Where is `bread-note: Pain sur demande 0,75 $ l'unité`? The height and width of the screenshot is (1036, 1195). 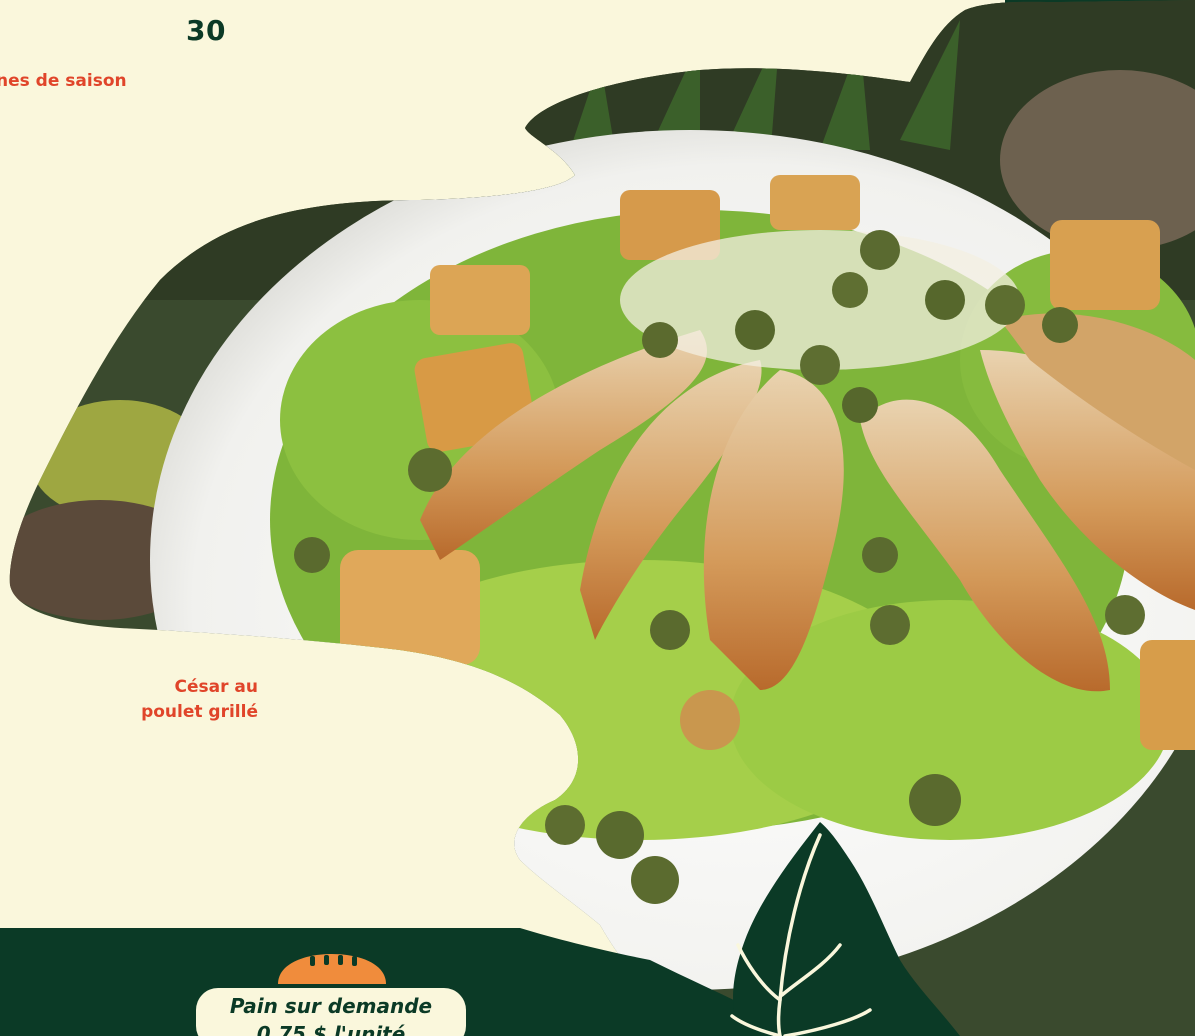
bread-note: Pain sur demande 0,75 $ l'unité is located at coordinates (331, 1012).